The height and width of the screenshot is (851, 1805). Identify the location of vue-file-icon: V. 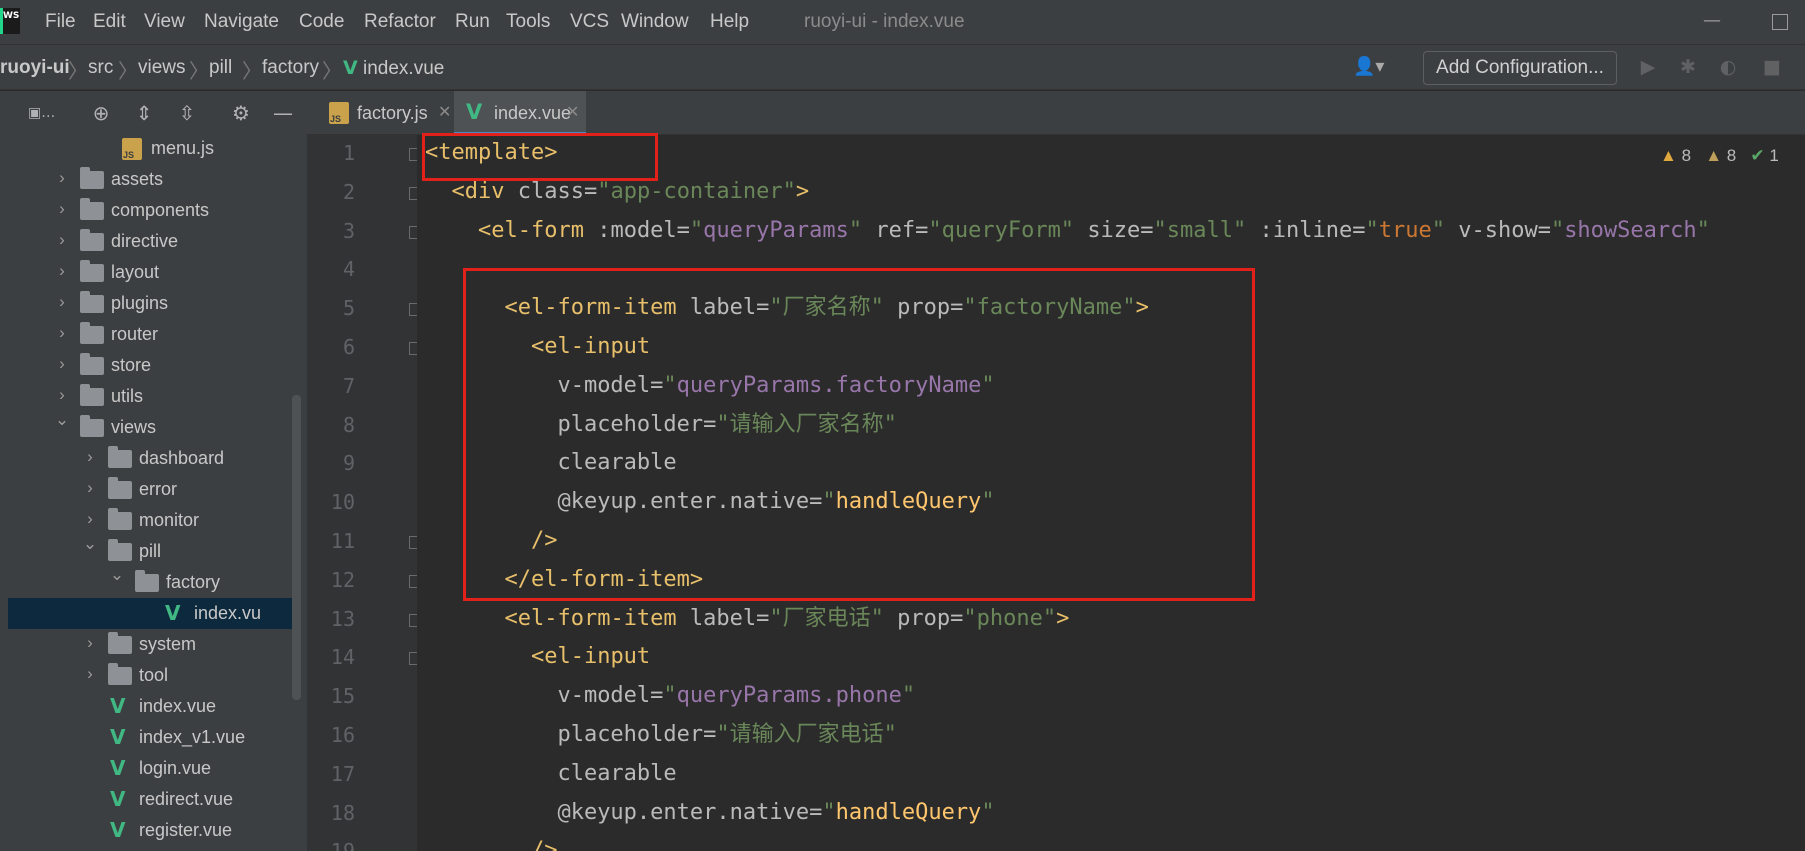
(173, 613).